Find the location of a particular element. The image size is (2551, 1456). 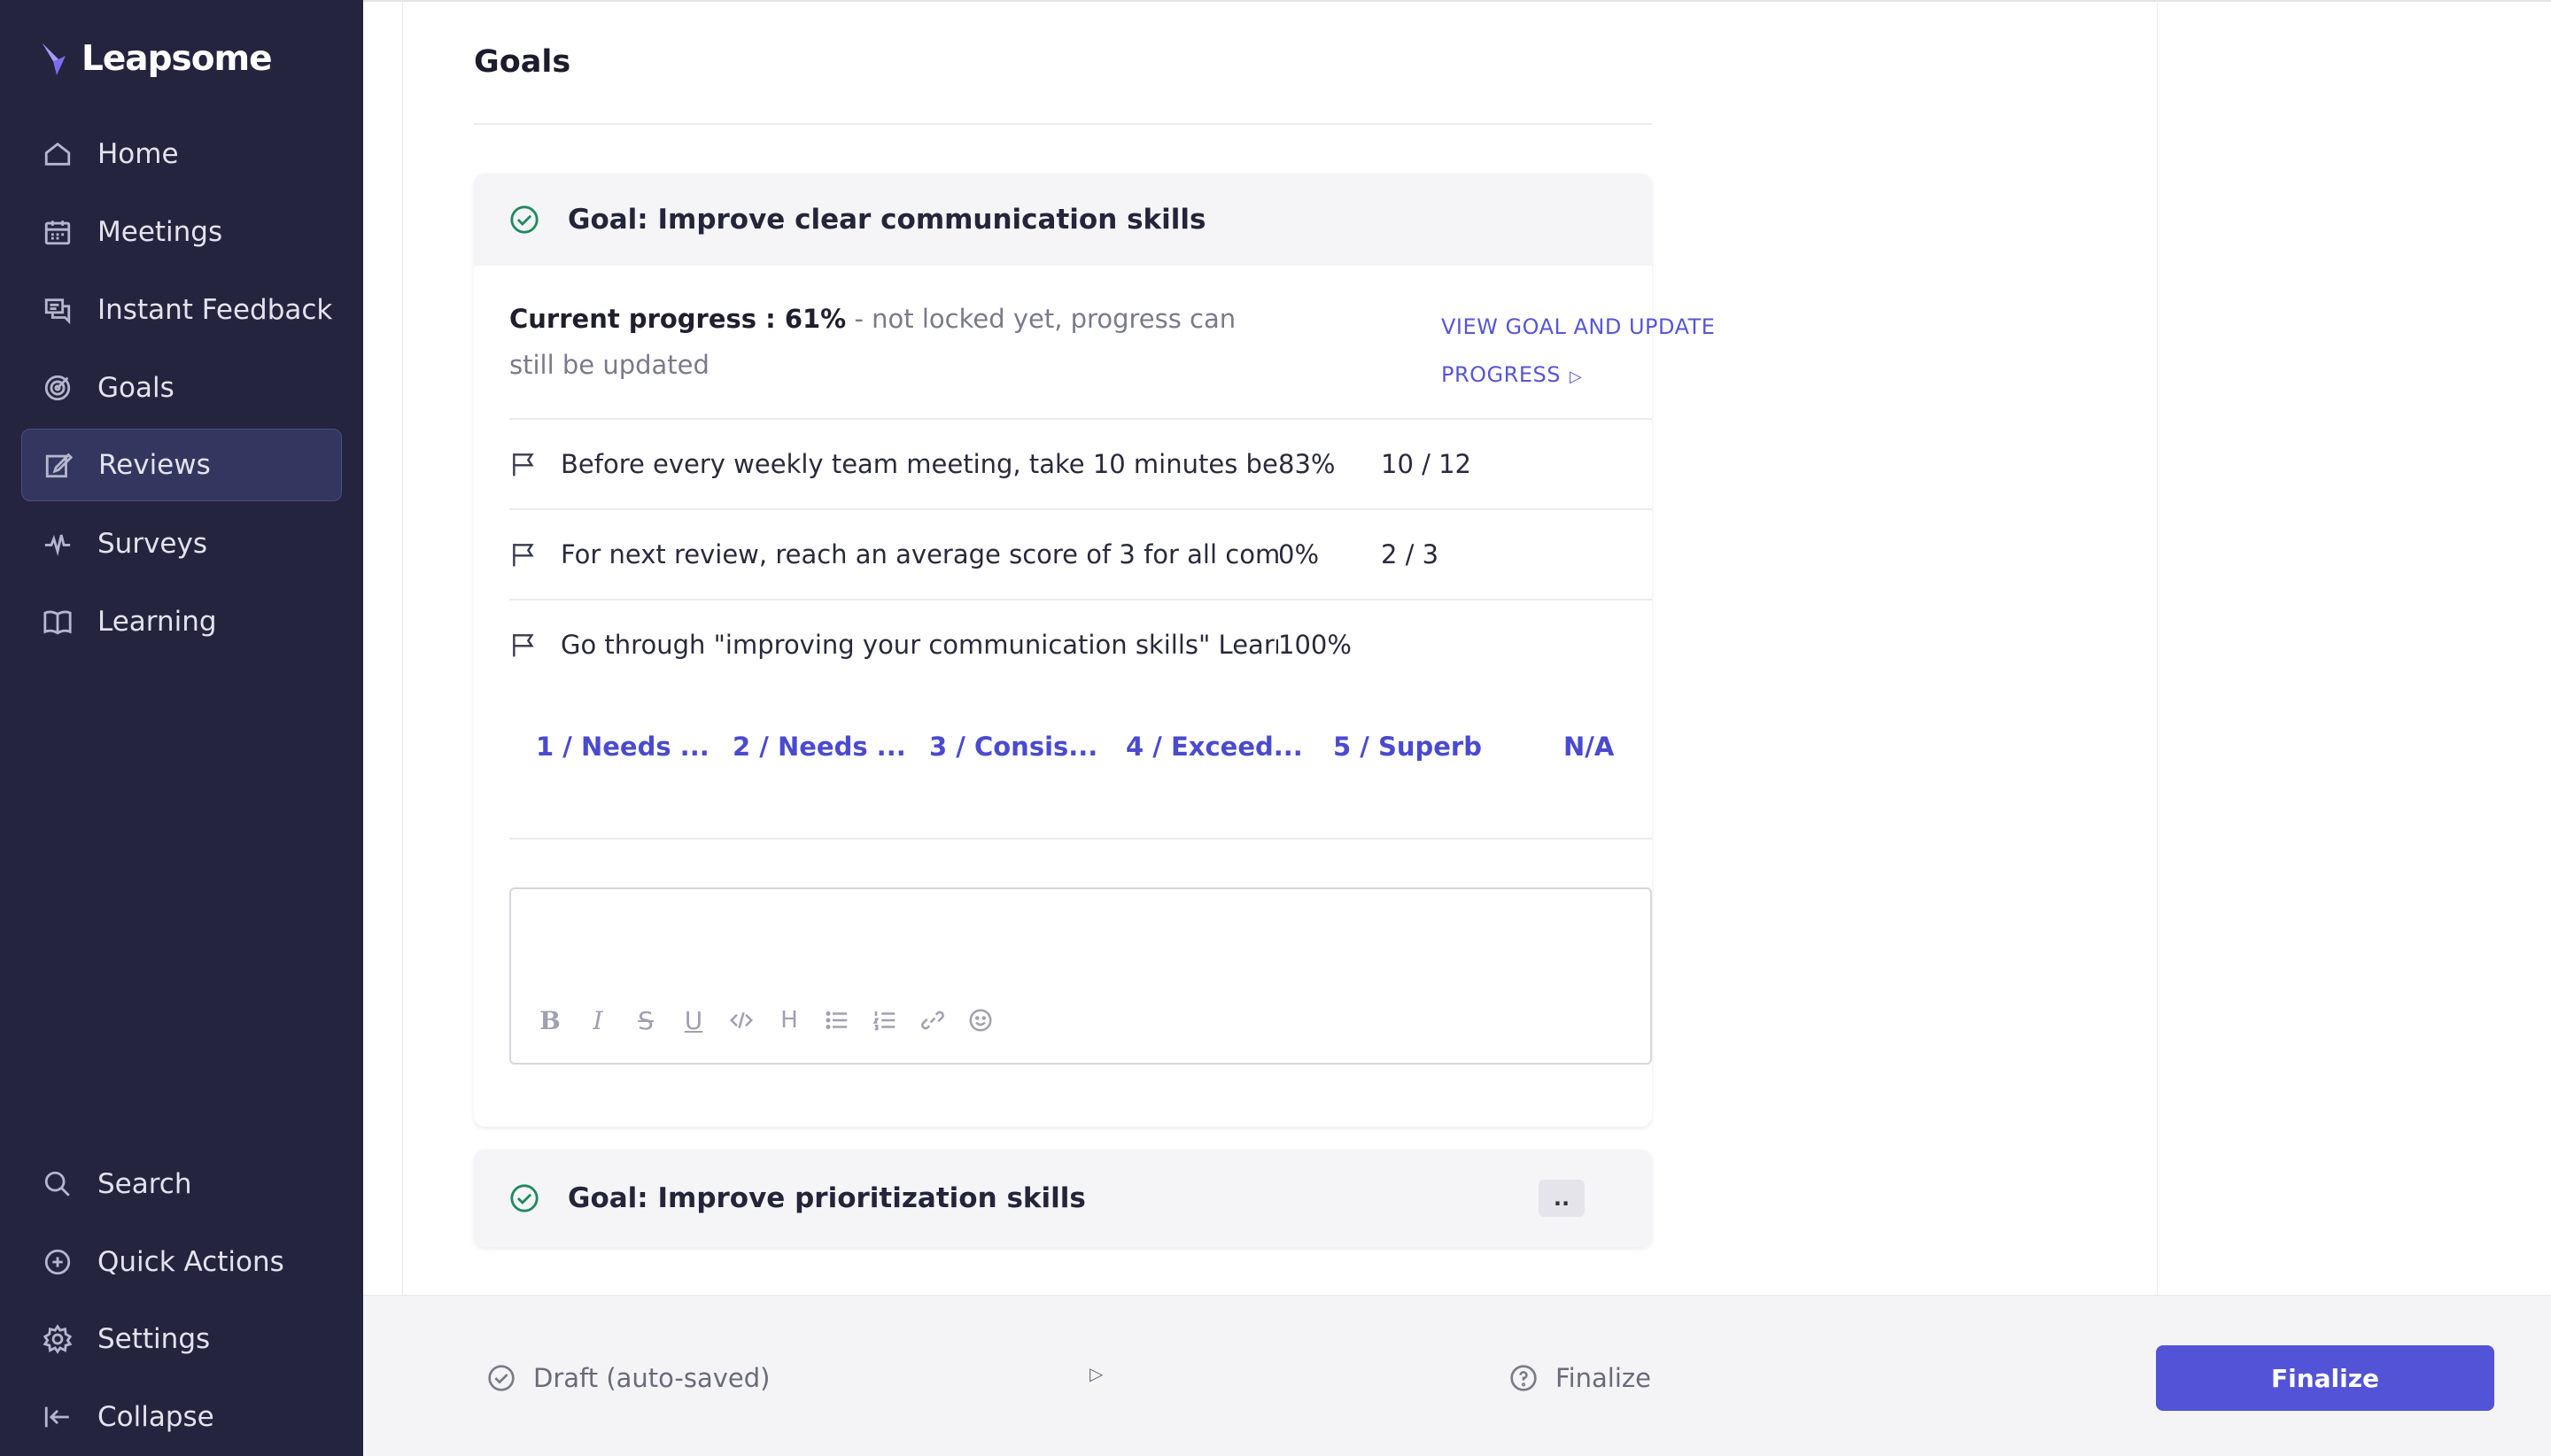

more-options-button: .. is located at coordinates (1562, 1198).